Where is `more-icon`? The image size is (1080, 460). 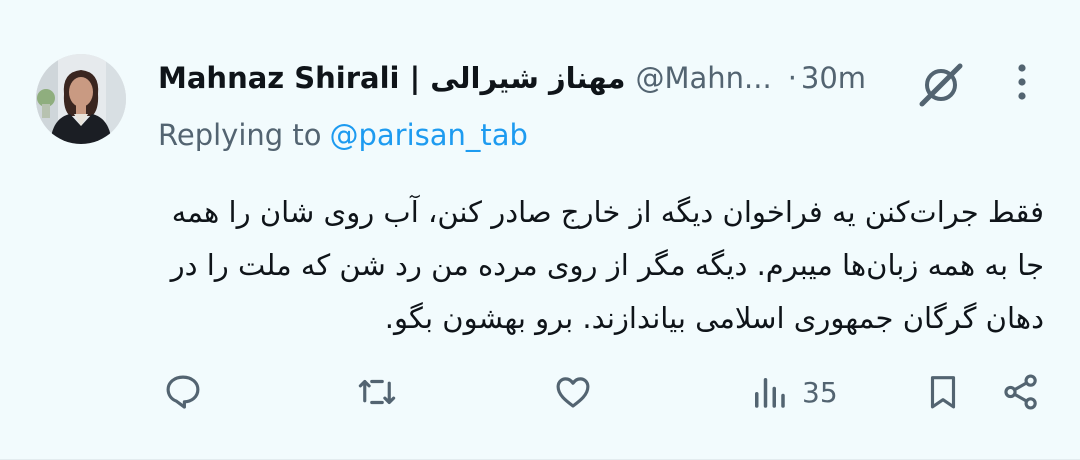 more-icon is located at coordinates (1022, 82).